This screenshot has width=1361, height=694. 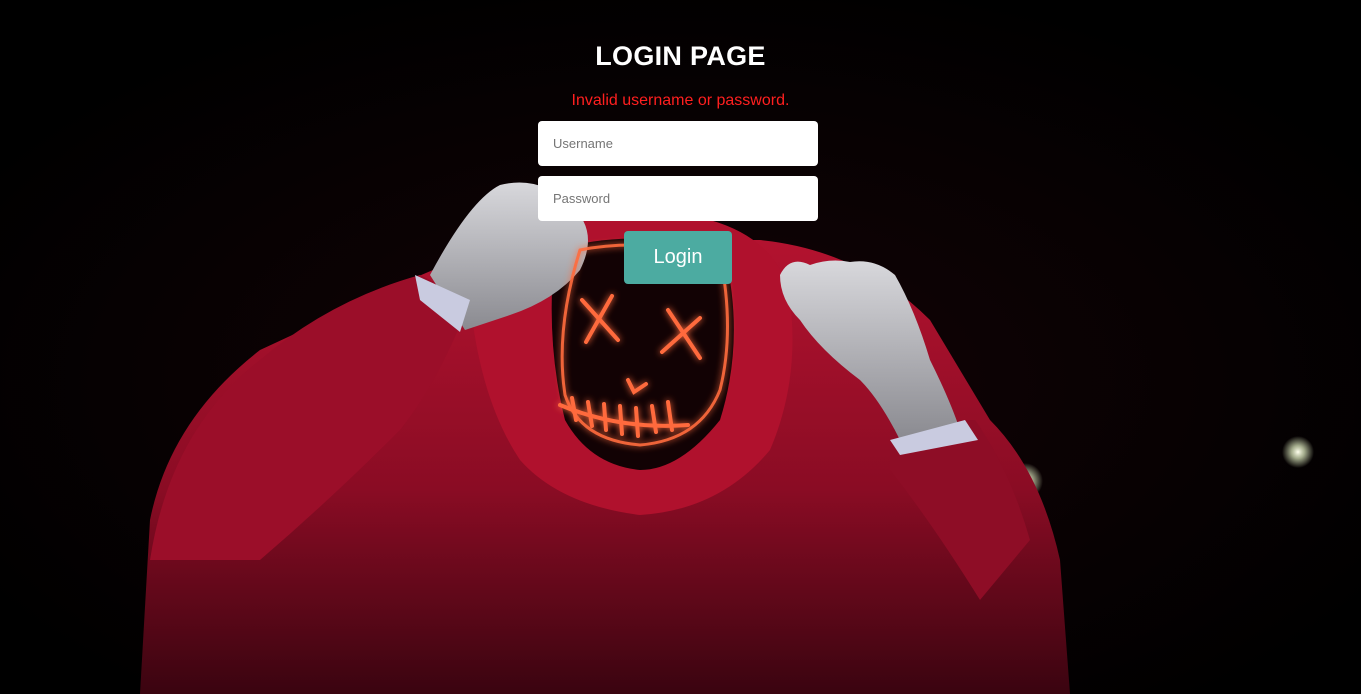 I want to click on password-input, so click(x=678, y=198).